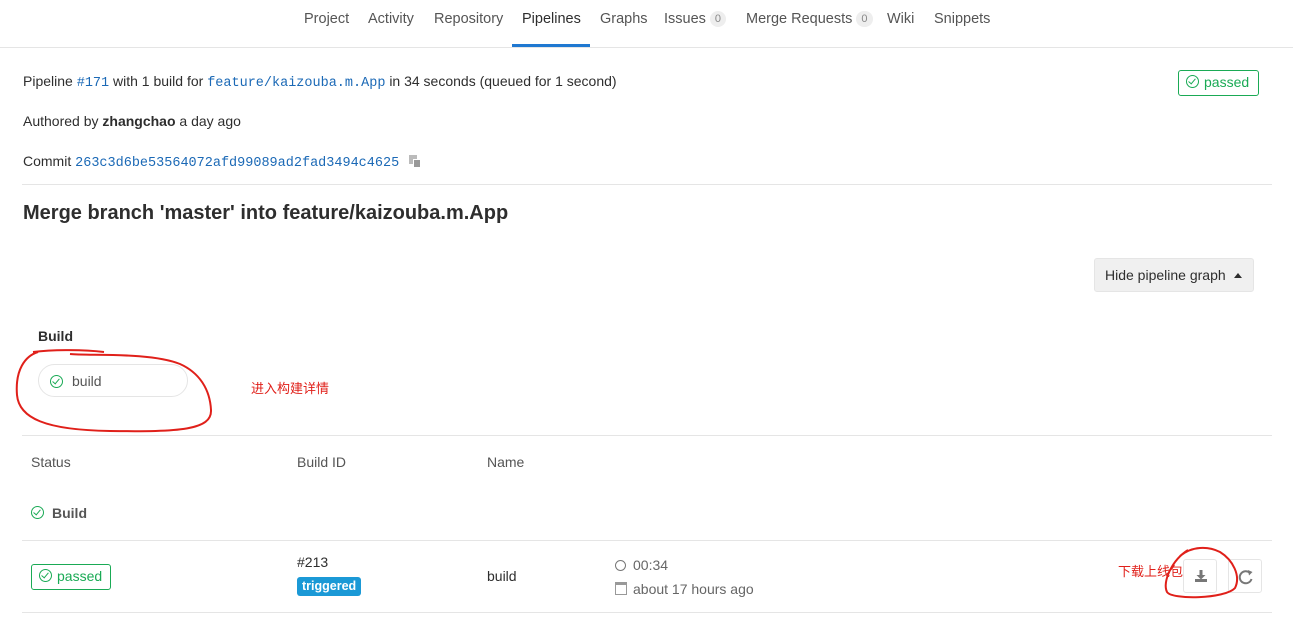  I want to click on build-finished: about 17 hours ago, so click(684, 589).